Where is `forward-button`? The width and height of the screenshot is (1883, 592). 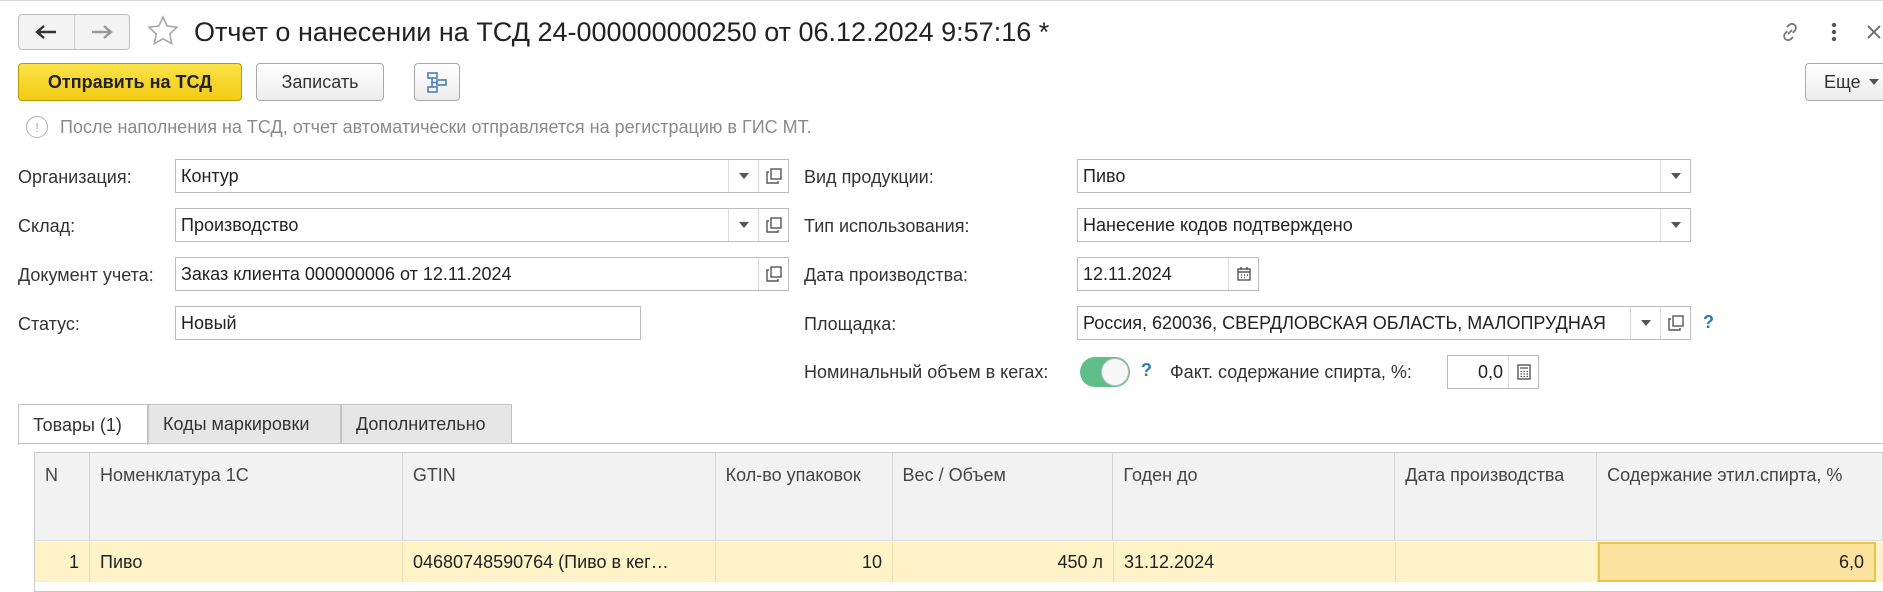 forward-button is located at coordinates (101, 32).